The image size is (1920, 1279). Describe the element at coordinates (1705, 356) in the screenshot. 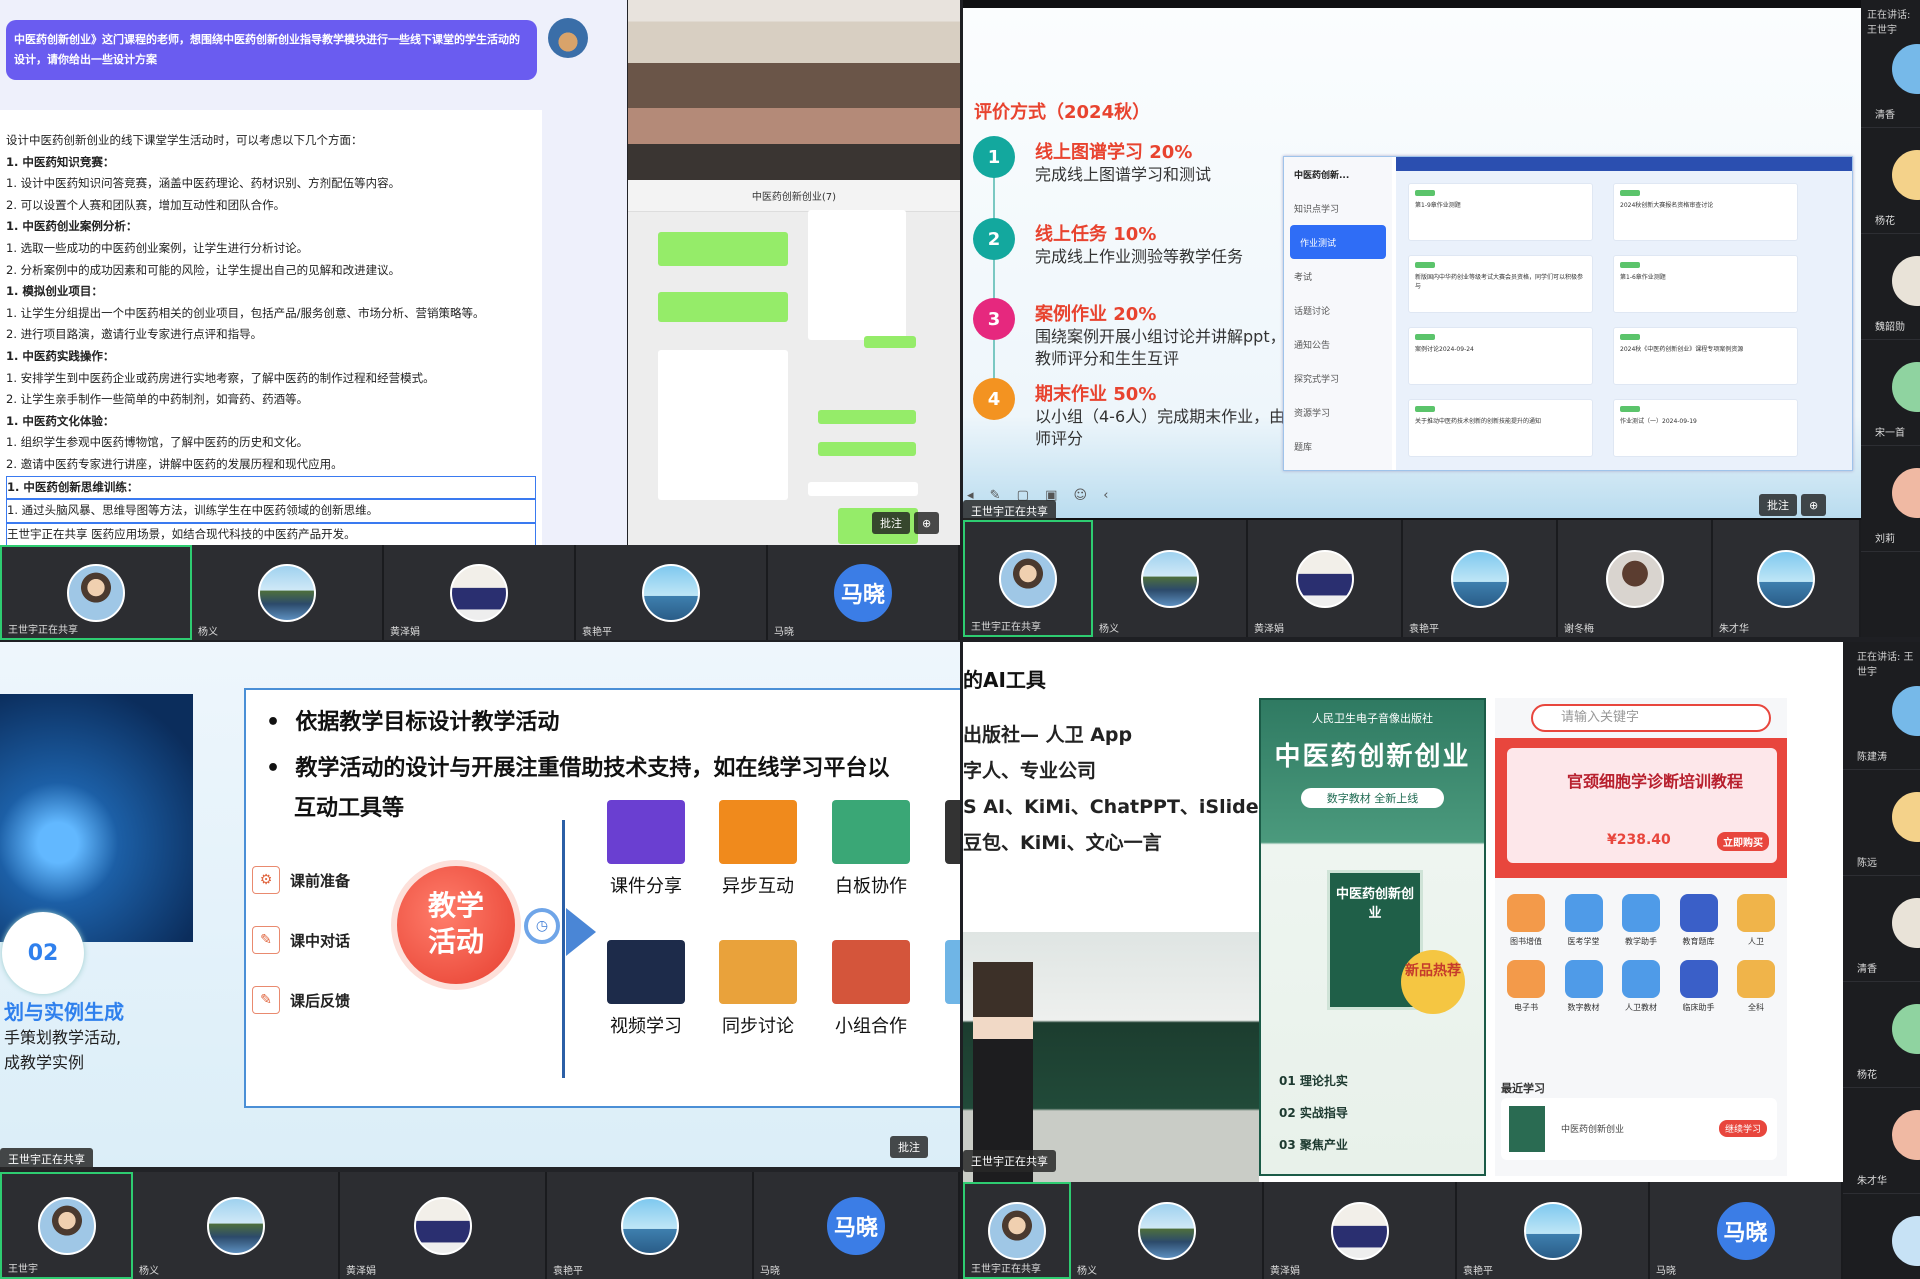

I see `lms-card: 2024秋《中医药创新创业》课程专项案例资源` at that location.